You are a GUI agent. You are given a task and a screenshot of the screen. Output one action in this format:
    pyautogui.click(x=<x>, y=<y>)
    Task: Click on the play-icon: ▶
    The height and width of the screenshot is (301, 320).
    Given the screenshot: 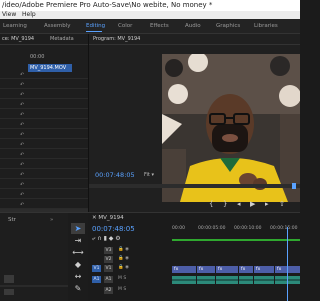 What is the action you would take?
    pyautogui.click(x=252, y=204)
    